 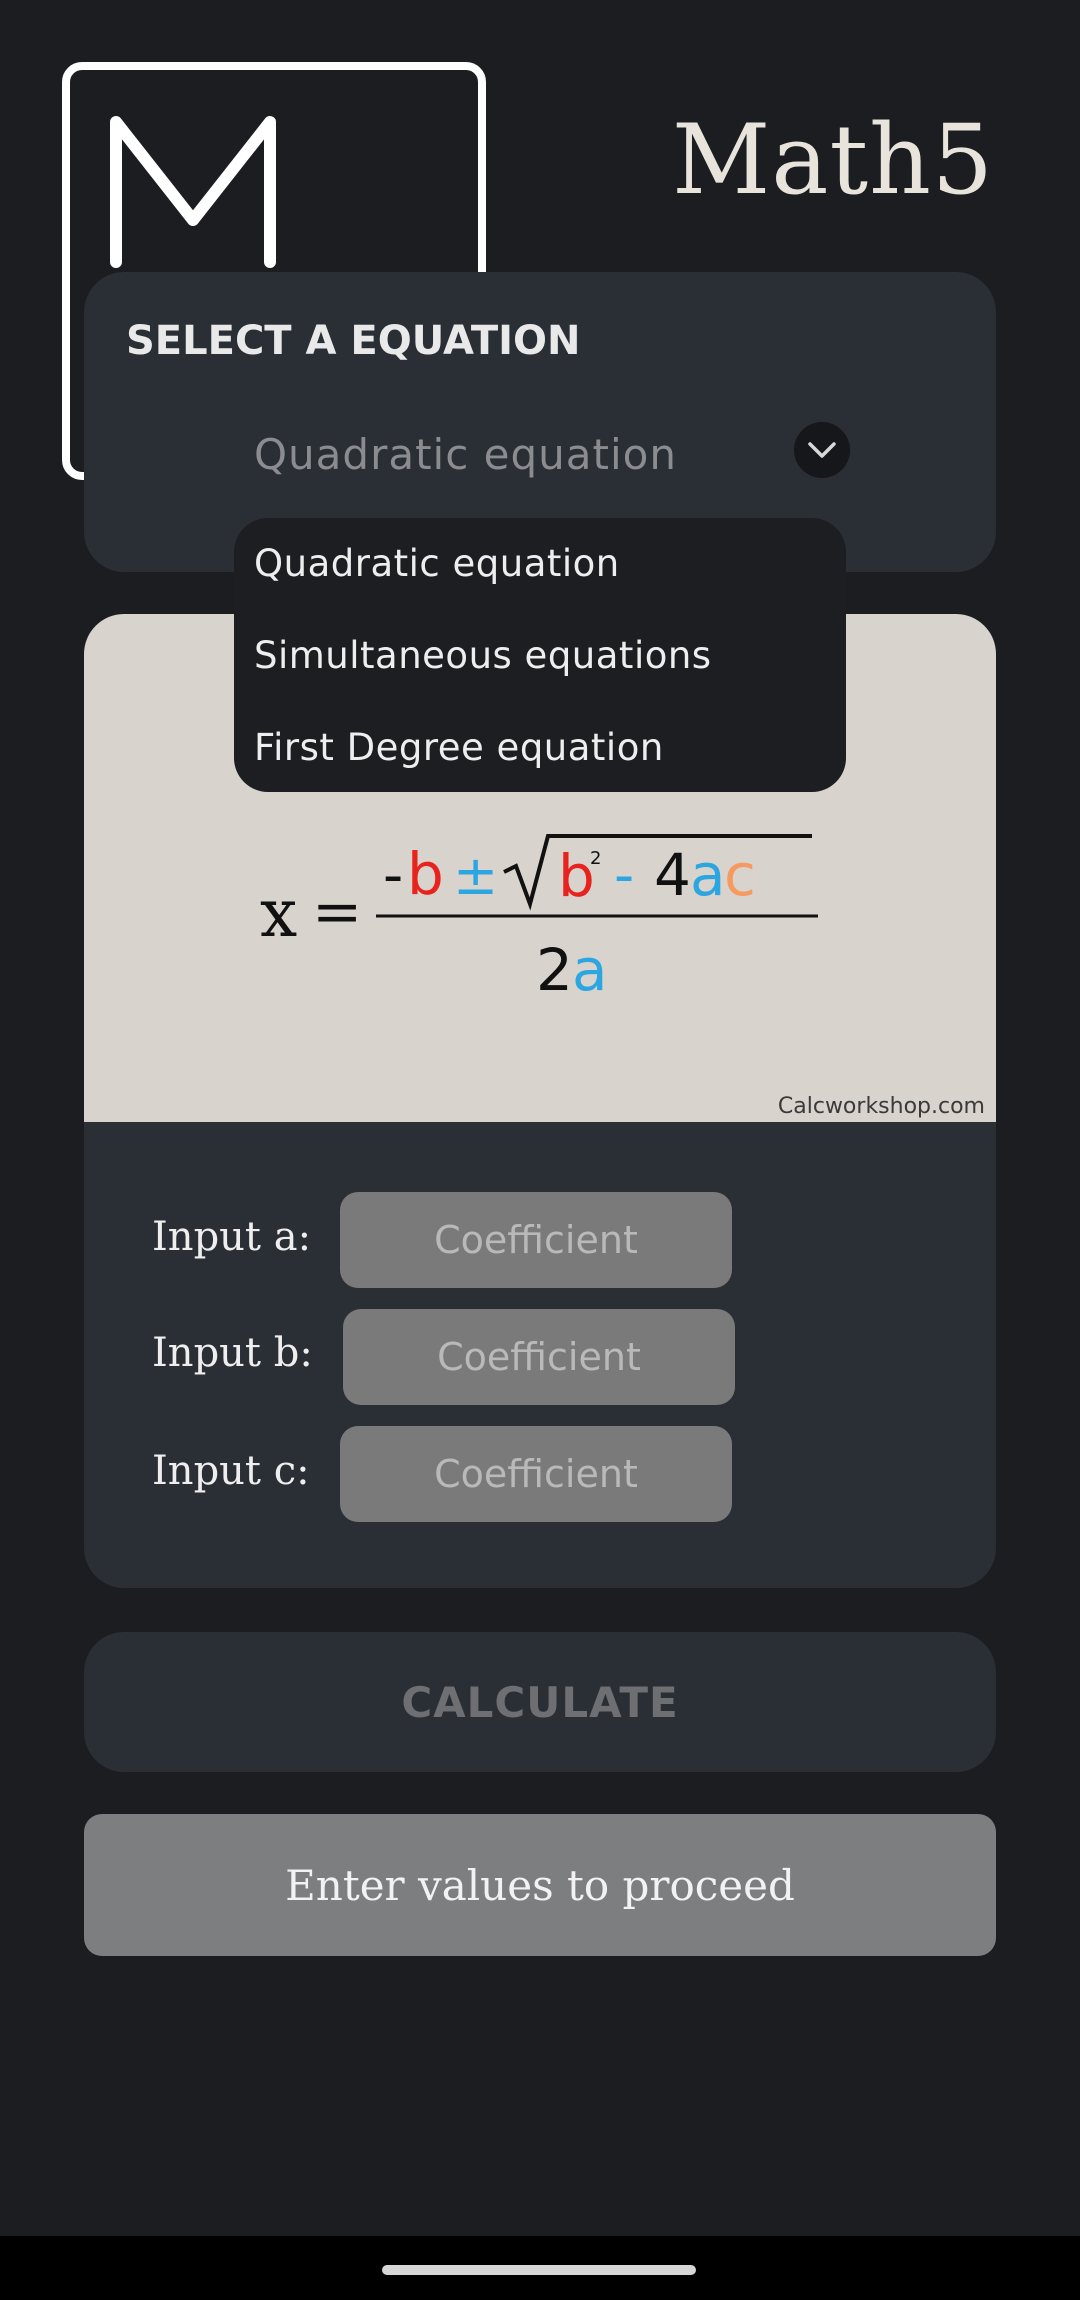 What do you see at coordinates (881, 1106) in the screenshot?
I see `formula-credit: Calcworkshop.com` at bounding box center [881, 1106].